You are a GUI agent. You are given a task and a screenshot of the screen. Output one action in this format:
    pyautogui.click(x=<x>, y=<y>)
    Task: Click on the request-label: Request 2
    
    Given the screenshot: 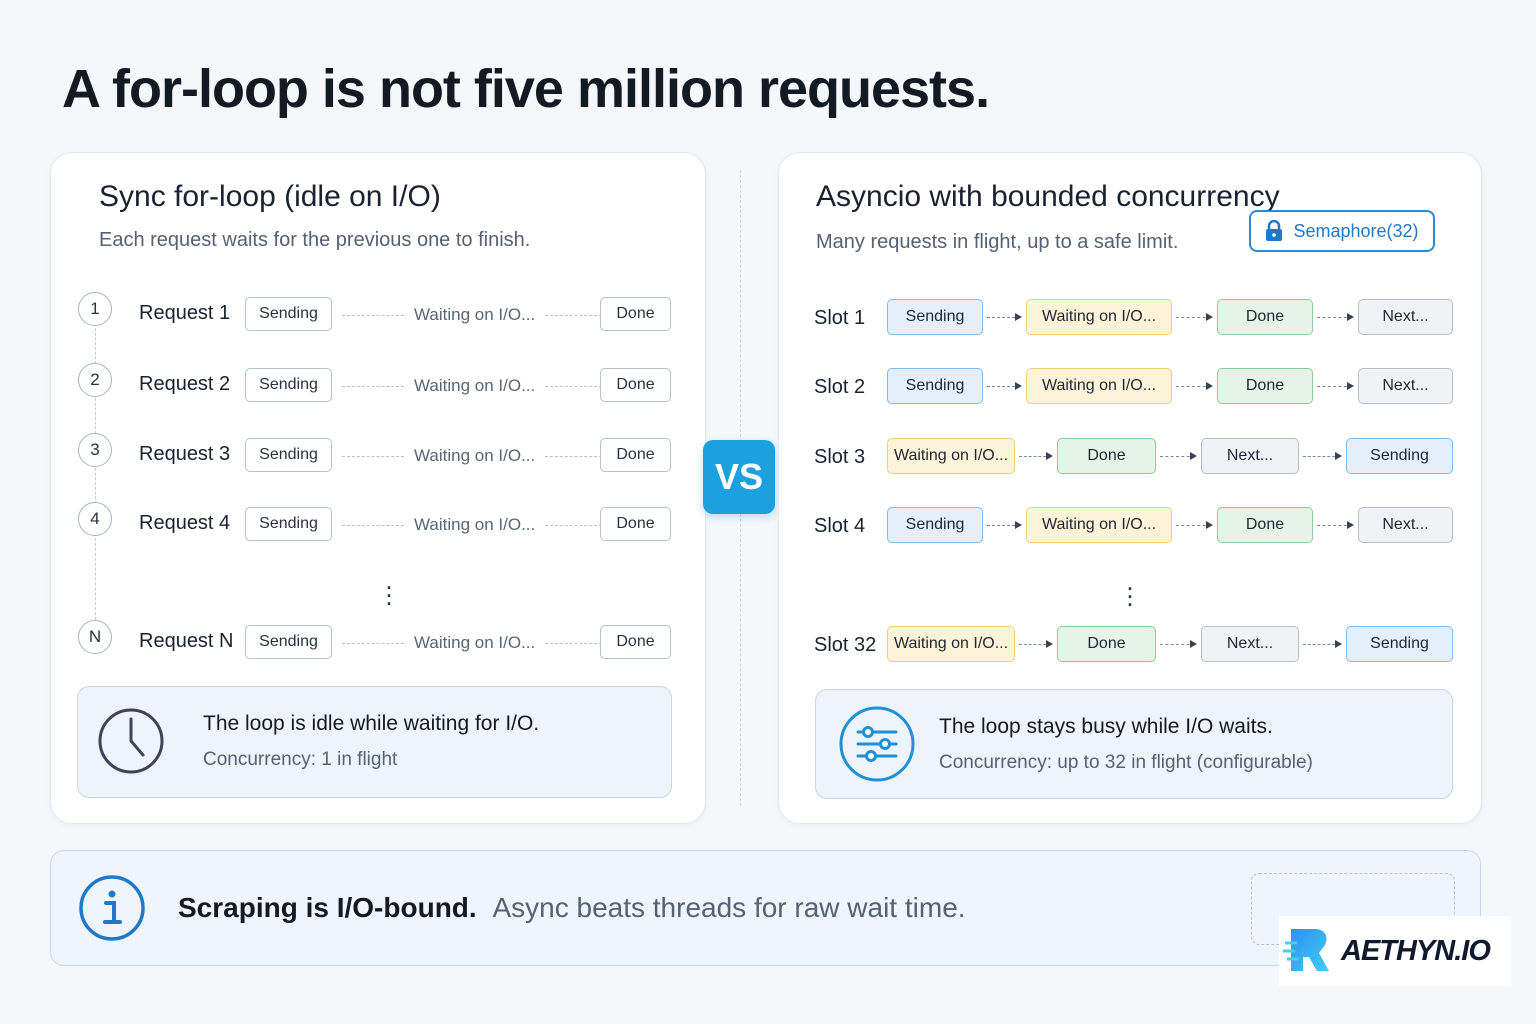 What is the action you would take?
    pyautogui.click(x=185, y=384)
    